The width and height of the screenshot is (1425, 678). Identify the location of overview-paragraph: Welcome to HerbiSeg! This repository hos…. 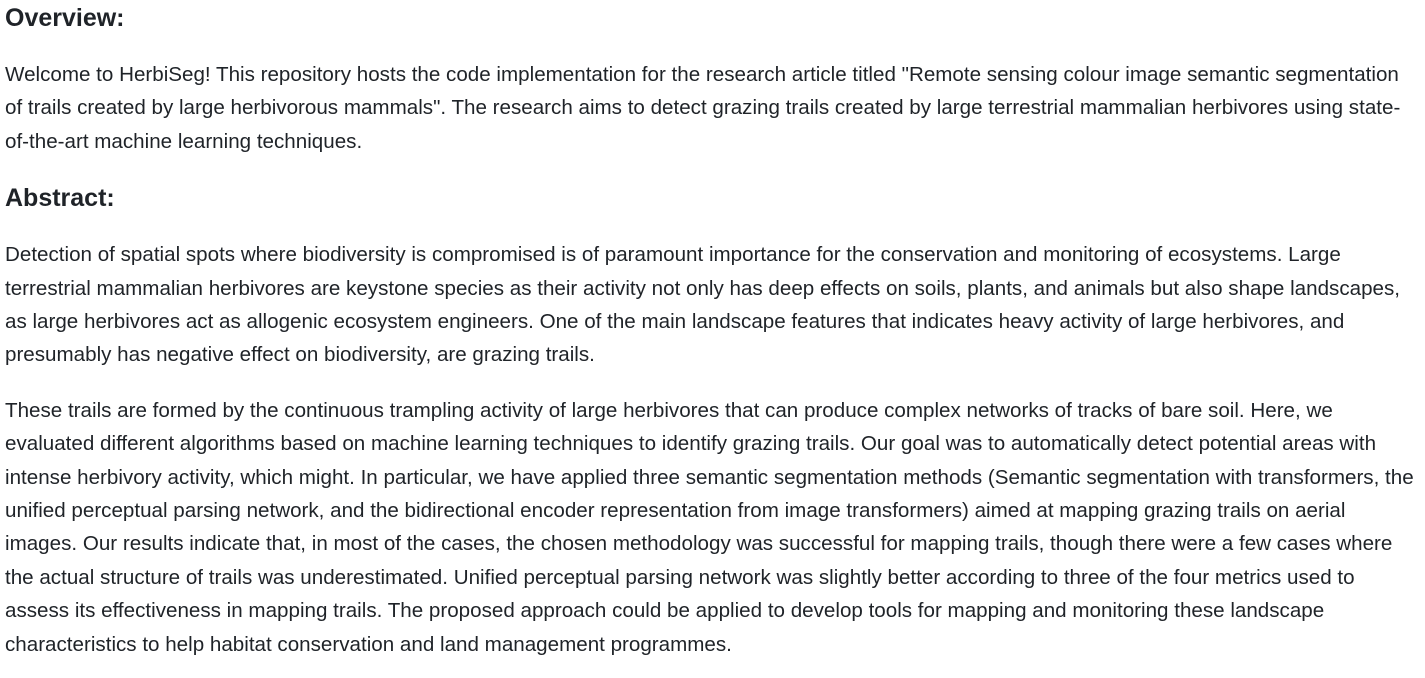
(703, 108).